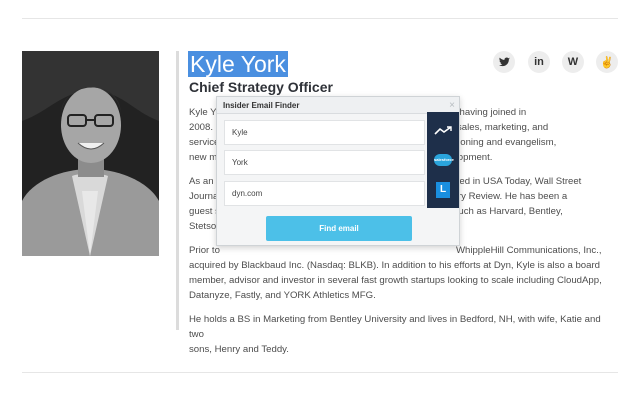 The image size is (640, 400). What do you see at coordinates (320, 18) in the screenshot?
I see `top-divider` at bounding box center [320, 18].